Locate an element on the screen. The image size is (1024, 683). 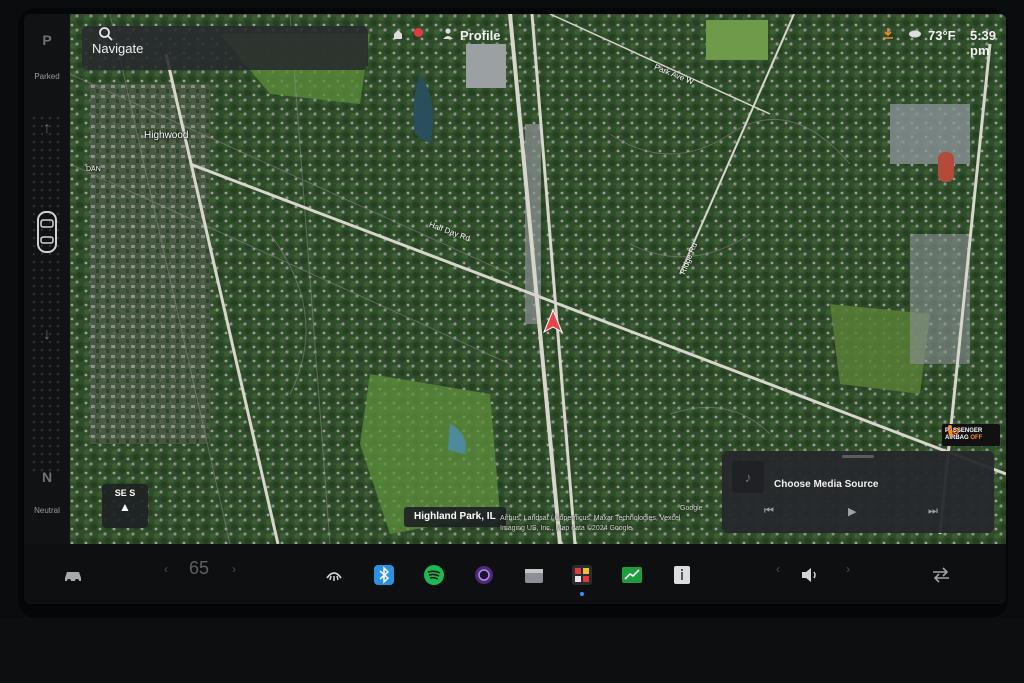
attribution-google: Google is located at coordinates (691, 508).